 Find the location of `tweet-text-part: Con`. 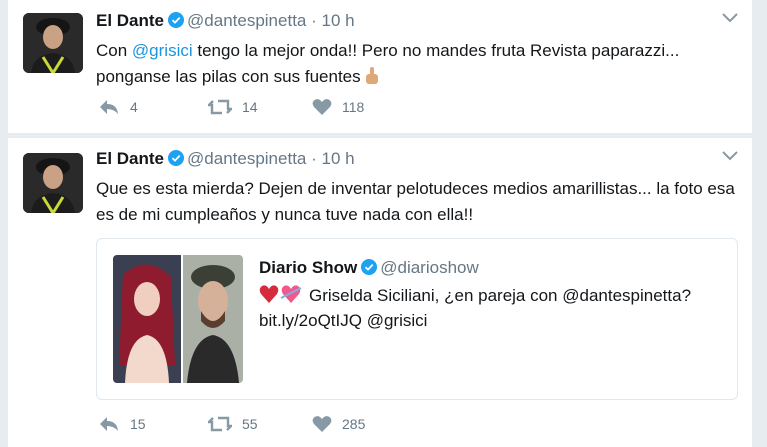

tweet-text-part: Con is located at coordinates (114, 50).